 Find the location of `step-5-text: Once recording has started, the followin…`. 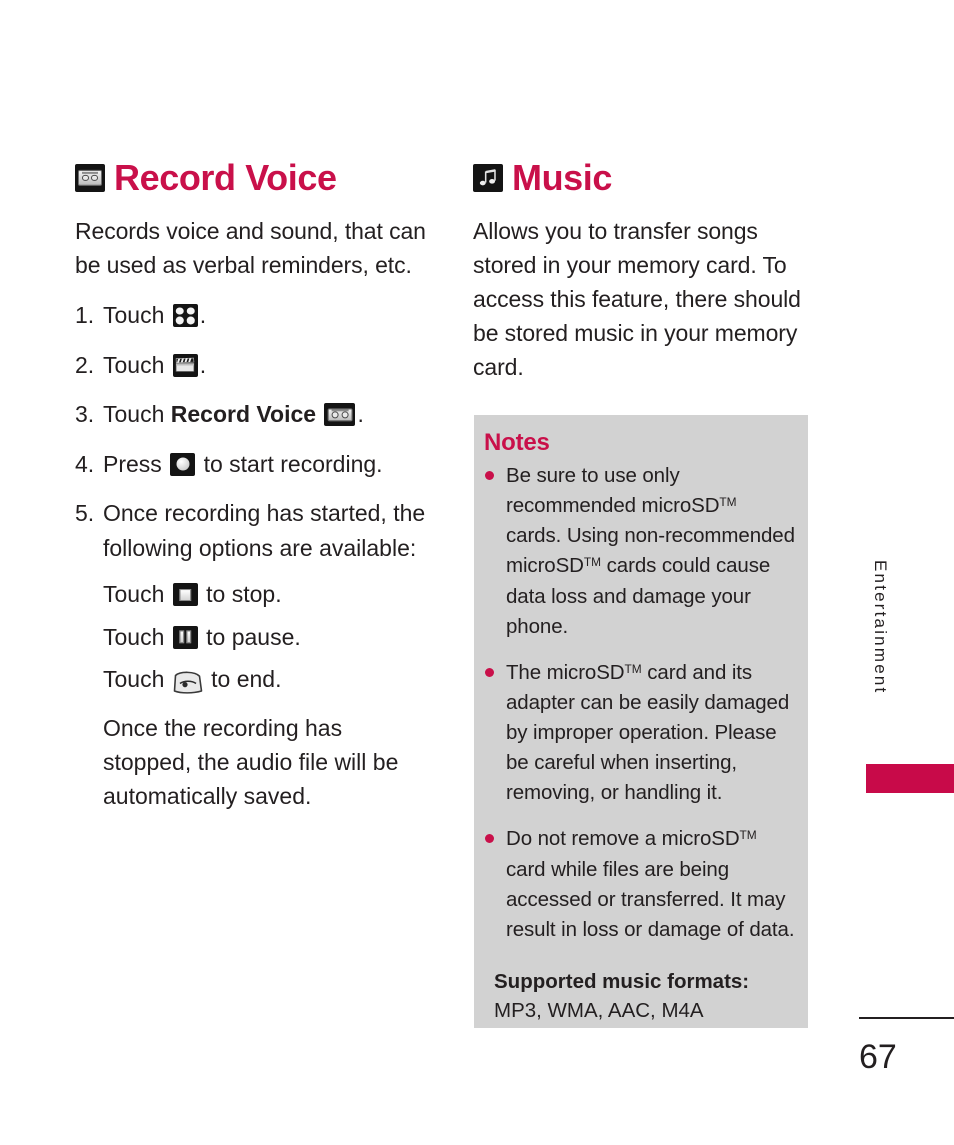

step-5-text: Once recording has started, the followin… is located at coordinates (264, 530).